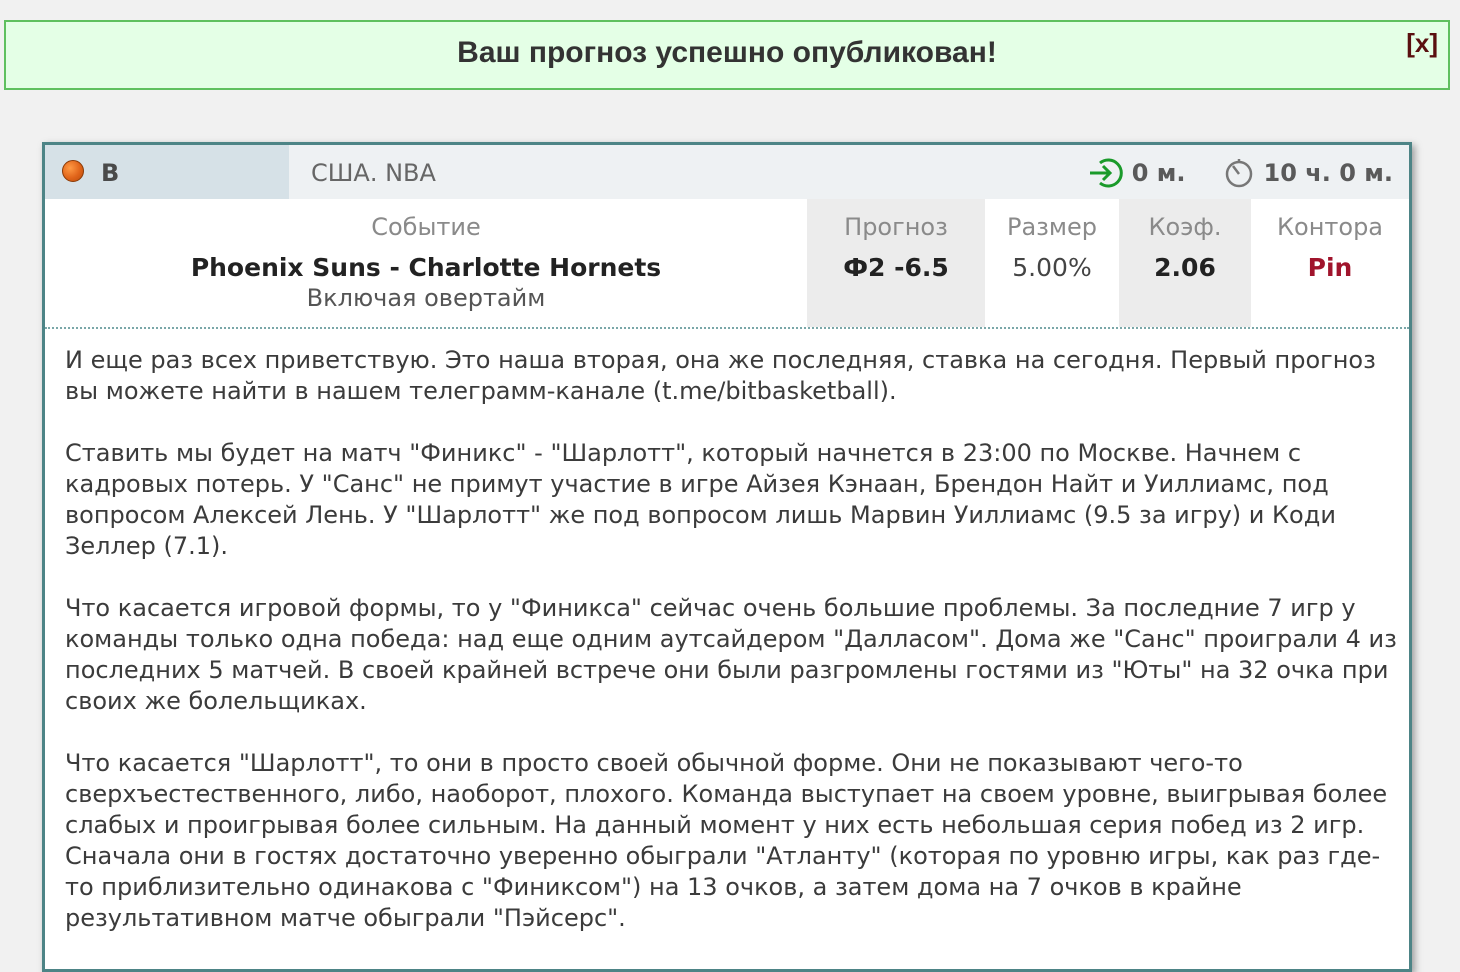 The image size is (1460, 972). I want to click on sport-cell: В, so click(167, 172).